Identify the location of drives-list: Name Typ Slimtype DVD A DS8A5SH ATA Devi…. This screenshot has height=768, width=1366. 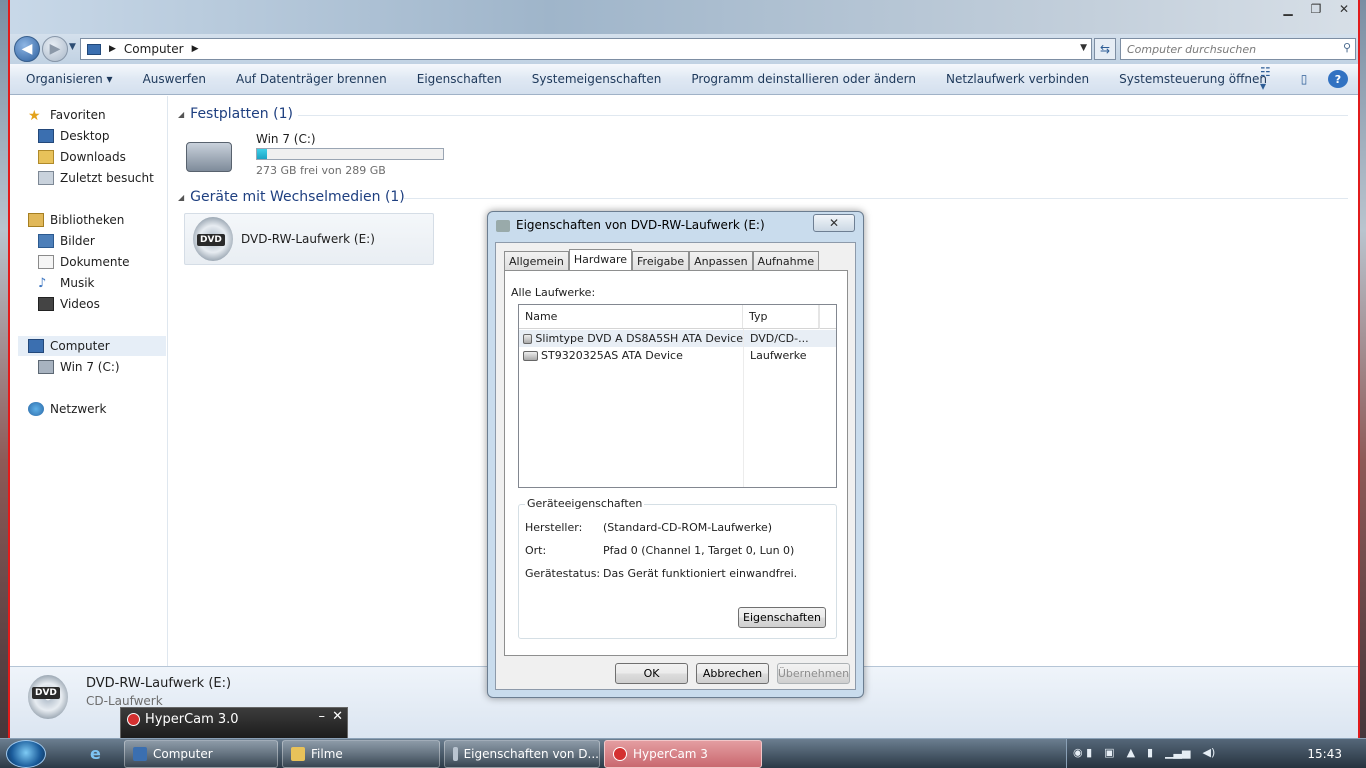
(677, 396).